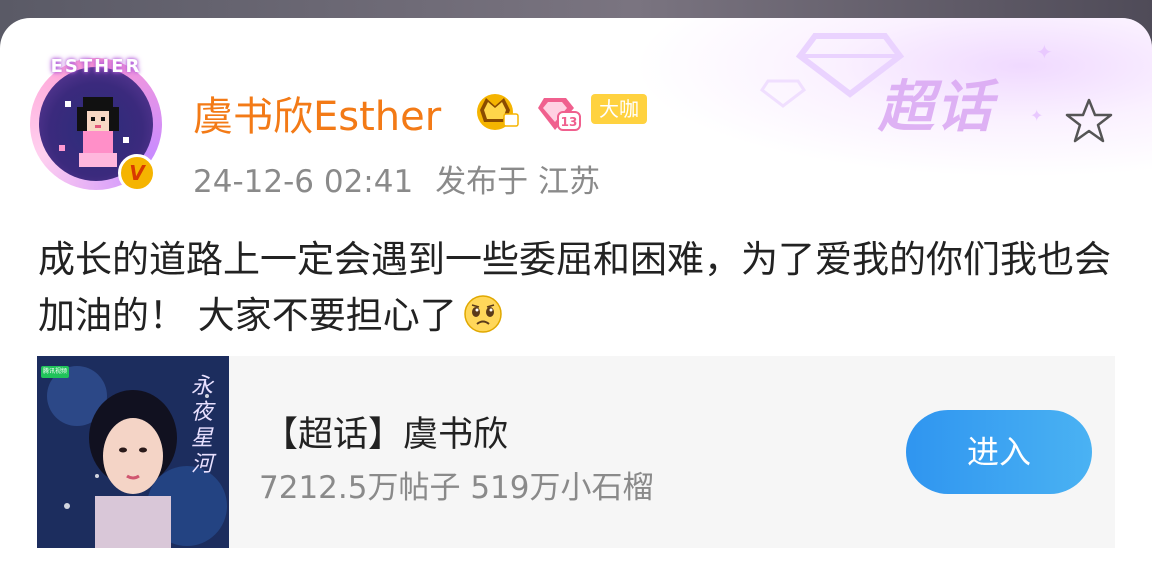 The width and height of the screenshot is (1152, 579). I want to click on crown-badge-icon, so click(495, 110).